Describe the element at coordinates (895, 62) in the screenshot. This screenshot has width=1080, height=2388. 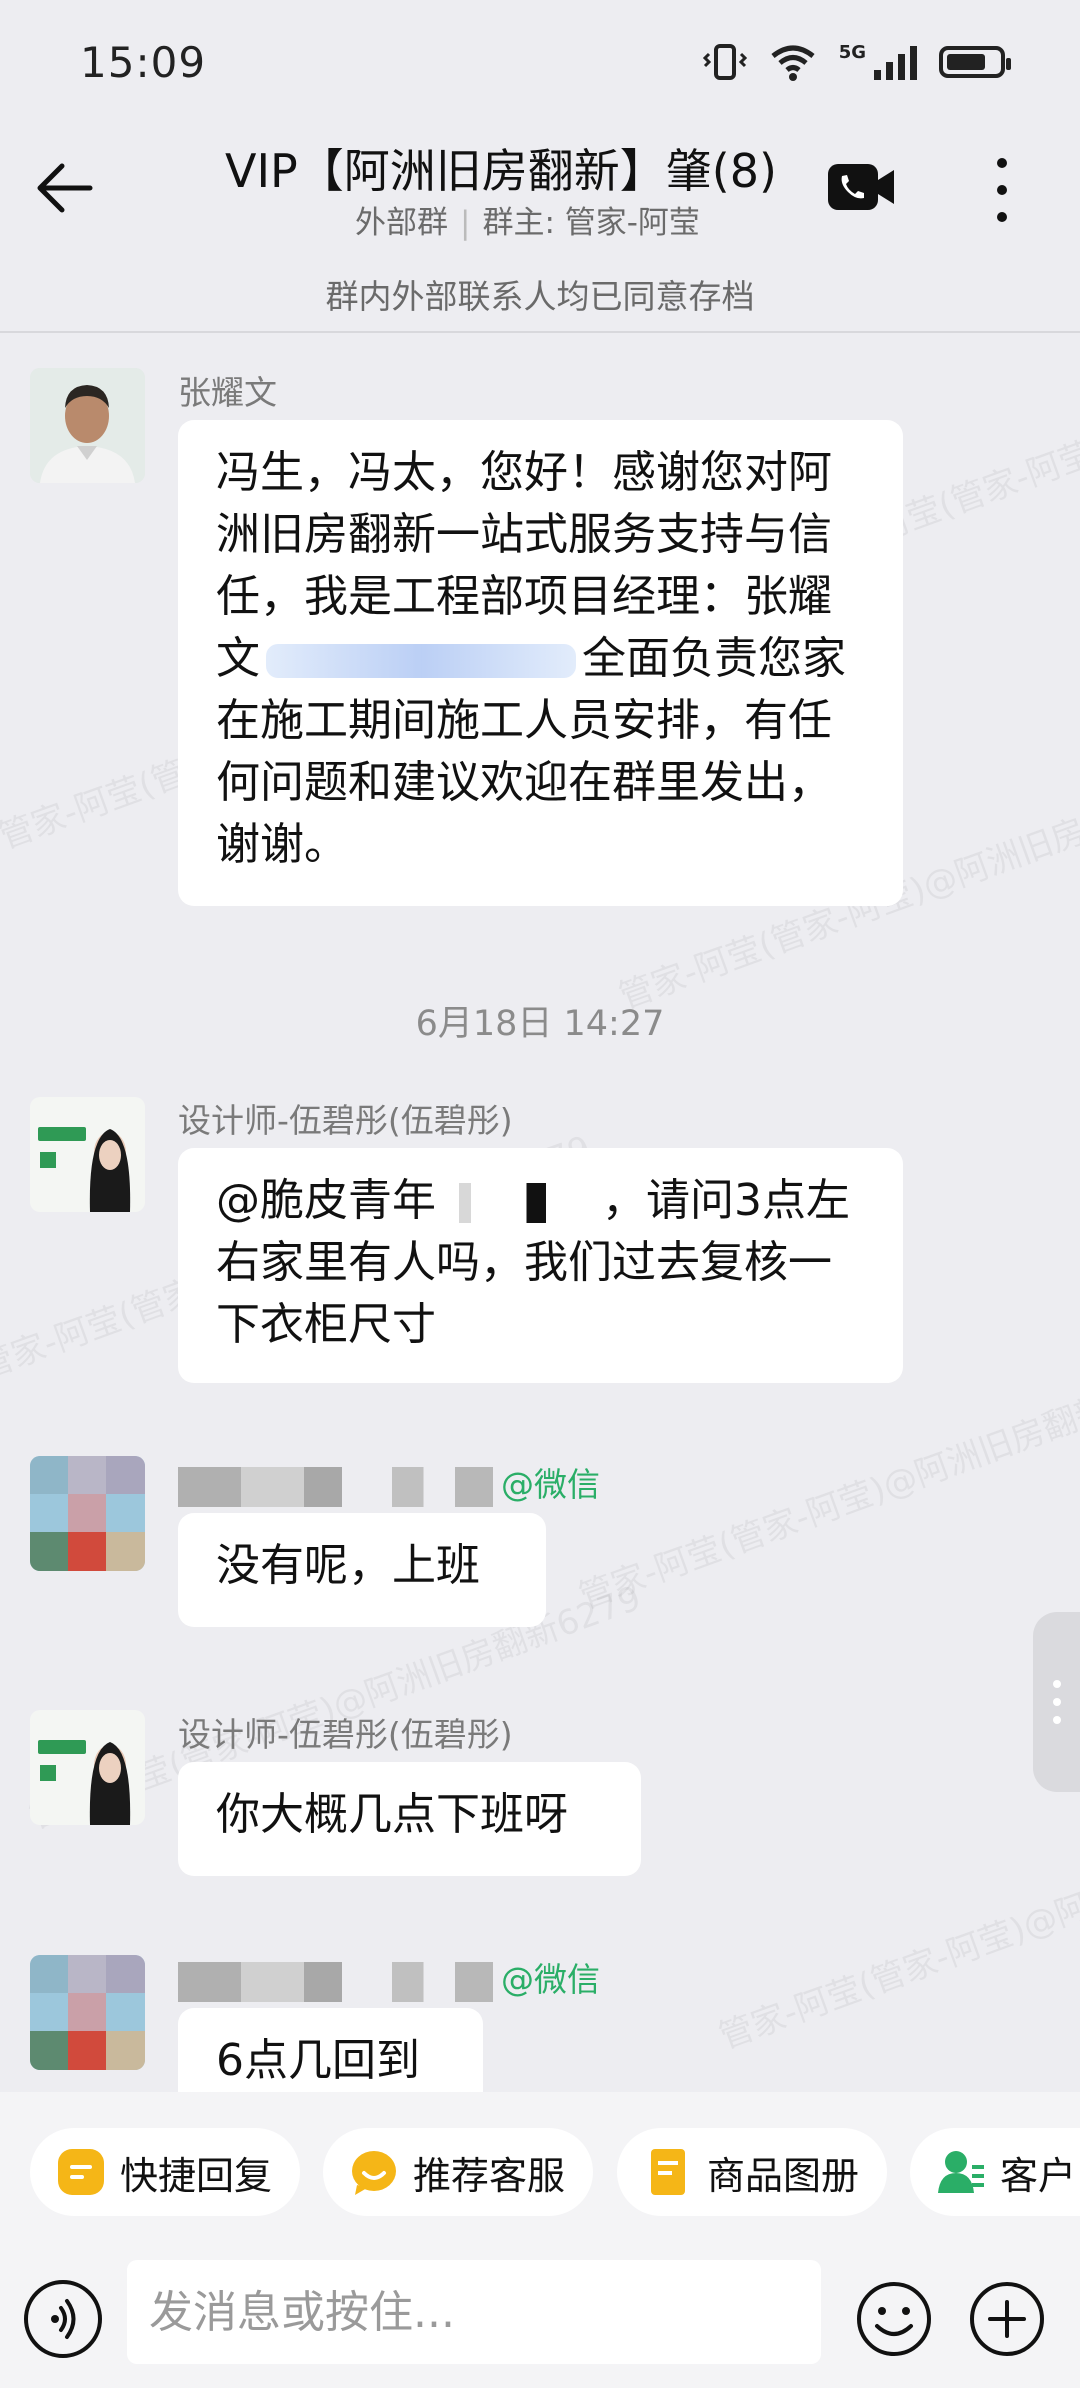
I see `signal-icon` at that location.